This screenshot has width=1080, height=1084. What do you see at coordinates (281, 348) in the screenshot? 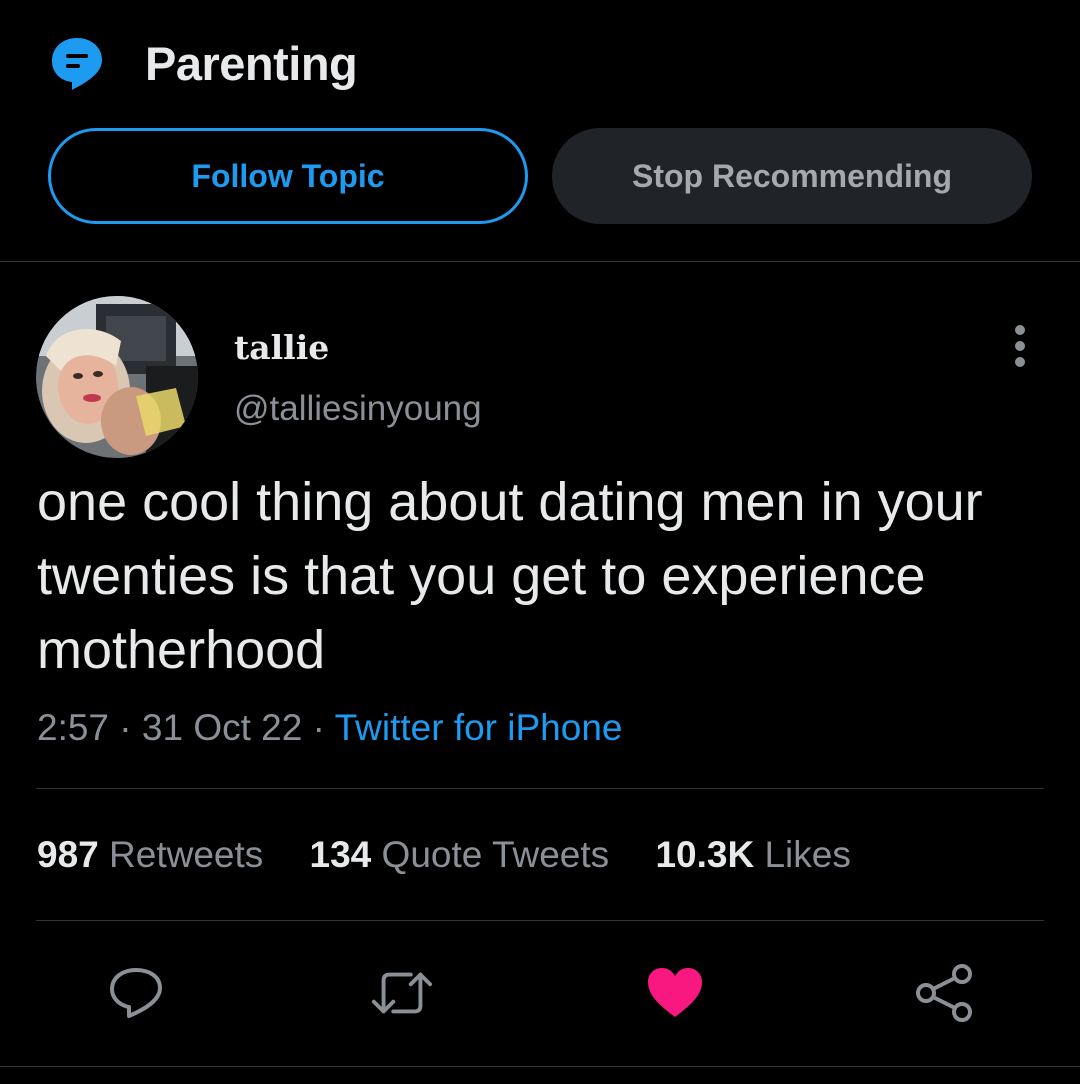
I see `display-name: tallie` at bounding box center [281, 348].